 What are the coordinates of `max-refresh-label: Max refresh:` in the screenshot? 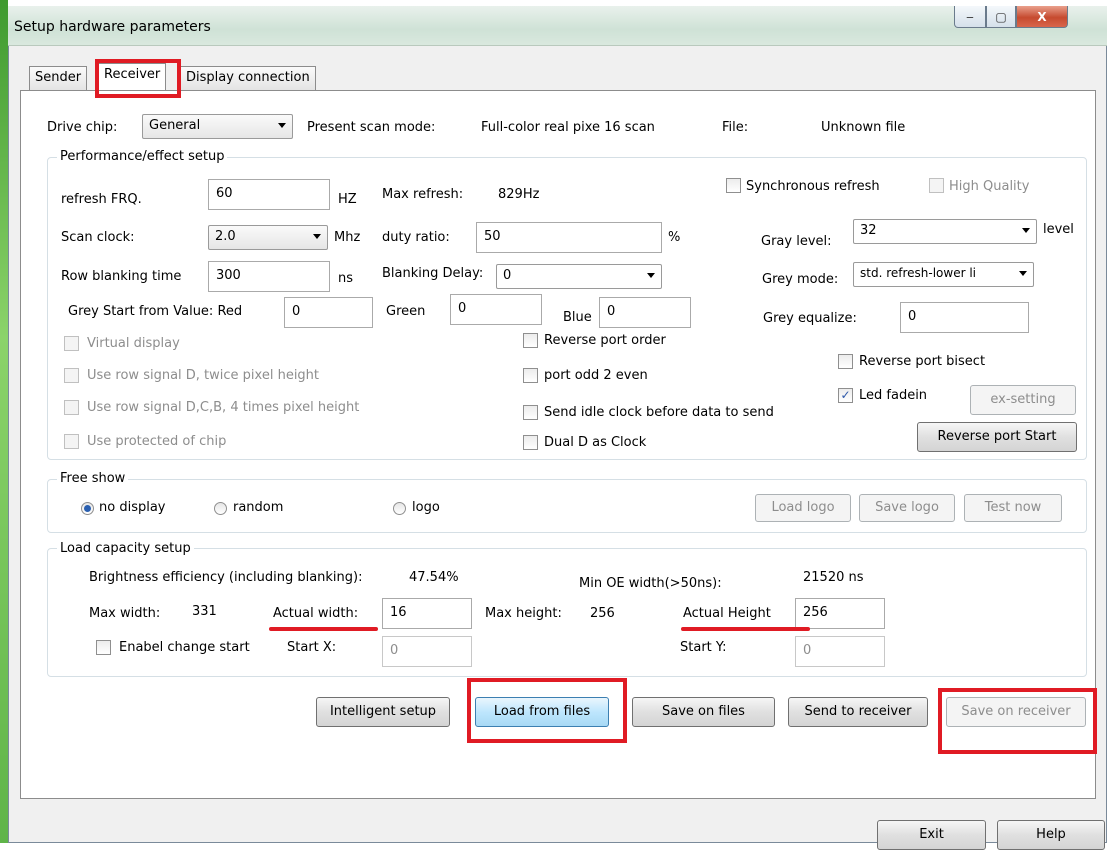 It's located at (423, 194).